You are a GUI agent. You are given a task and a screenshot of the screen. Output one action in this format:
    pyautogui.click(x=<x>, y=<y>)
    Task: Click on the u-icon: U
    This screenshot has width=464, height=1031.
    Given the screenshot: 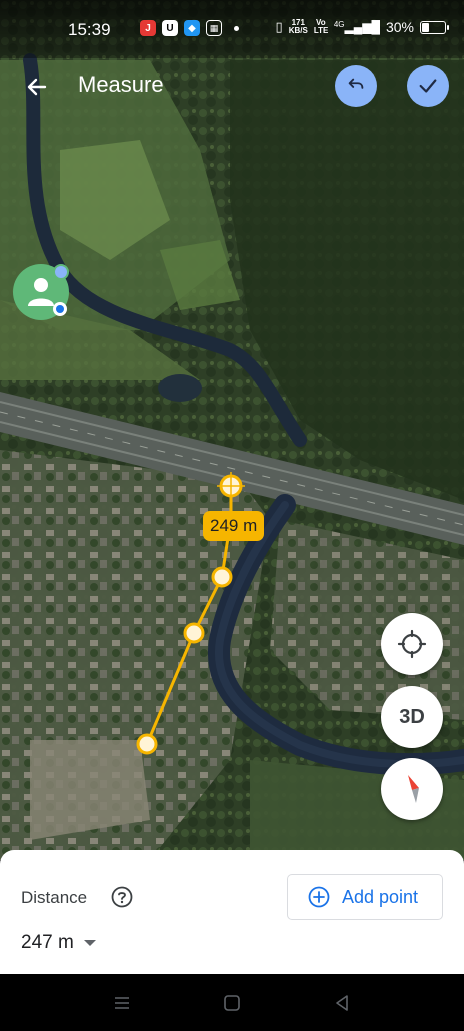 What is the action you would take?
    pyautogui.click(x=170, y=28)
    